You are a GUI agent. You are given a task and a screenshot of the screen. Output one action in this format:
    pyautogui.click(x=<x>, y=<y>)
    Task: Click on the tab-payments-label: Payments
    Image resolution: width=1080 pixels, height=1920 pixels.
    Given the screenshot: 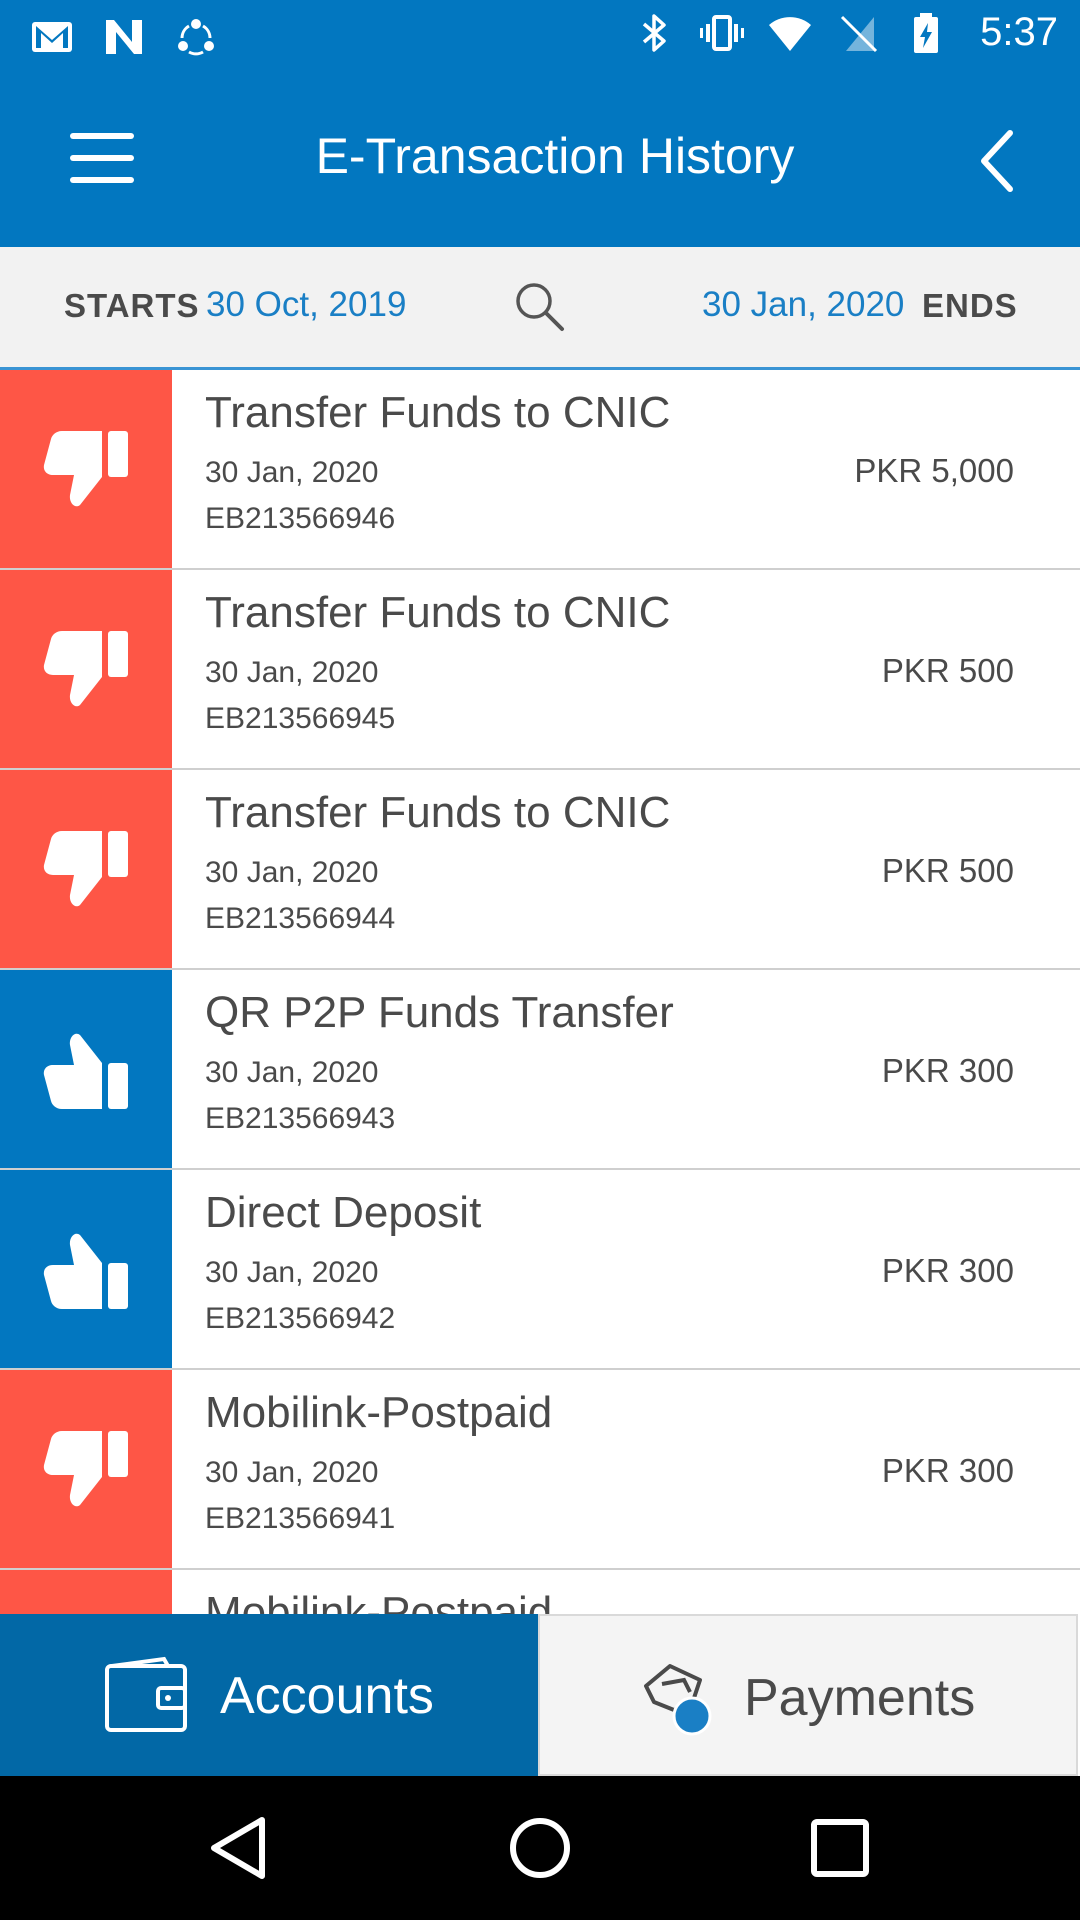 What is the action you would take?
    pyautogui.click(x=860, y=1698)
    